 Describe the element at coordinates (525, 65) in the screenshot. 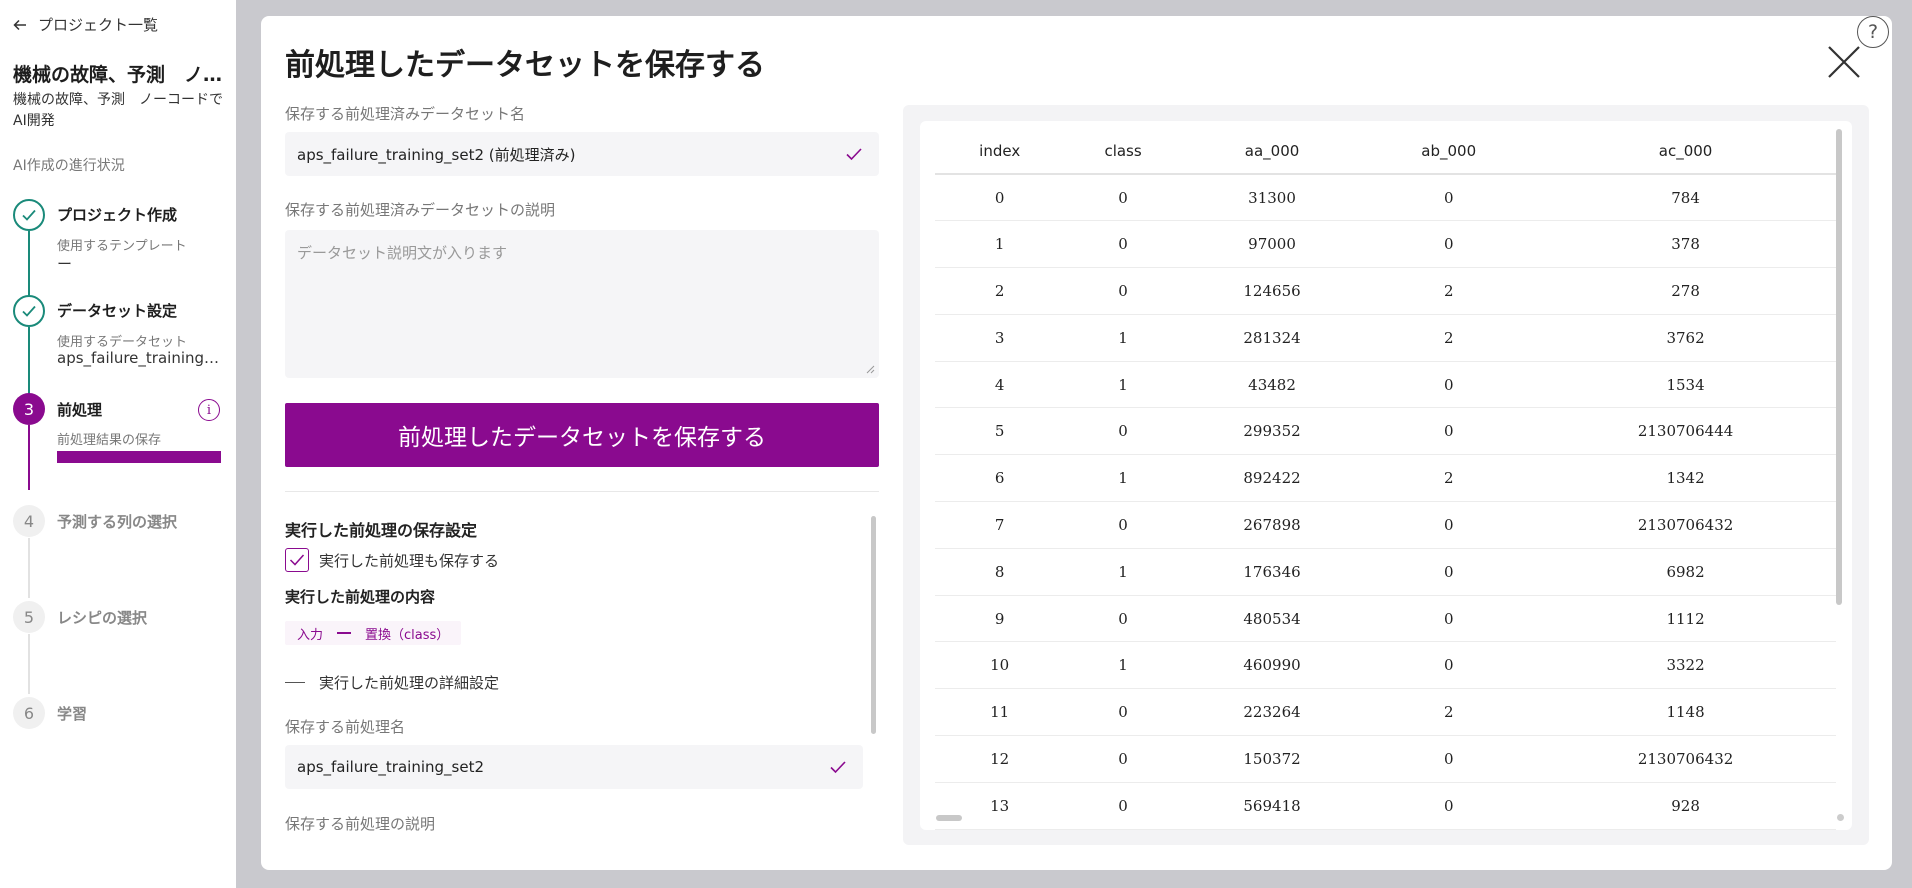

I see `modal-title: 前処理したデータセットを保存する` at that location.